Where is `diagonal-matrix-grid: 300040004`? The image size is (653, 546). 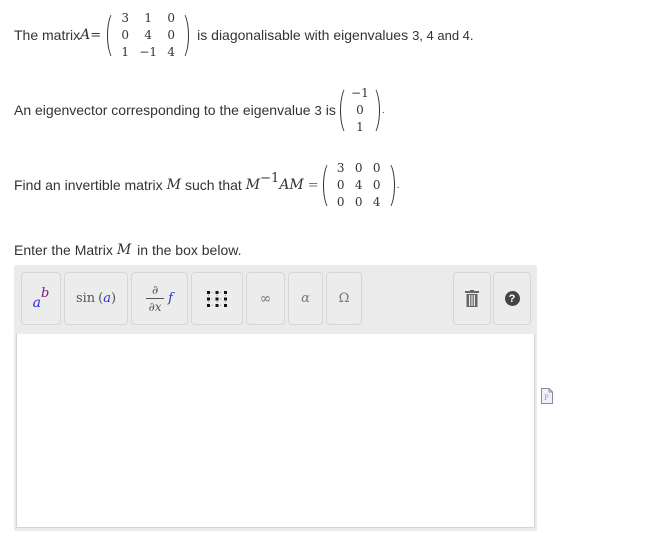 diagonal-matrix-grid: 300040004 is located at coordinates (359, 185).